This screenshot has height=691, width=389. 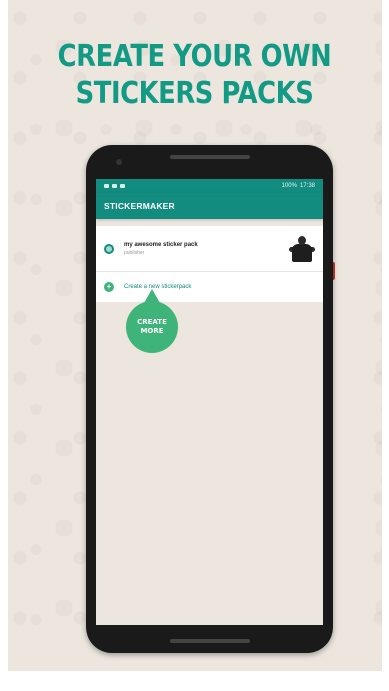 I want to click on app-title: STICKERMAKER, so click(x=139, y=206).